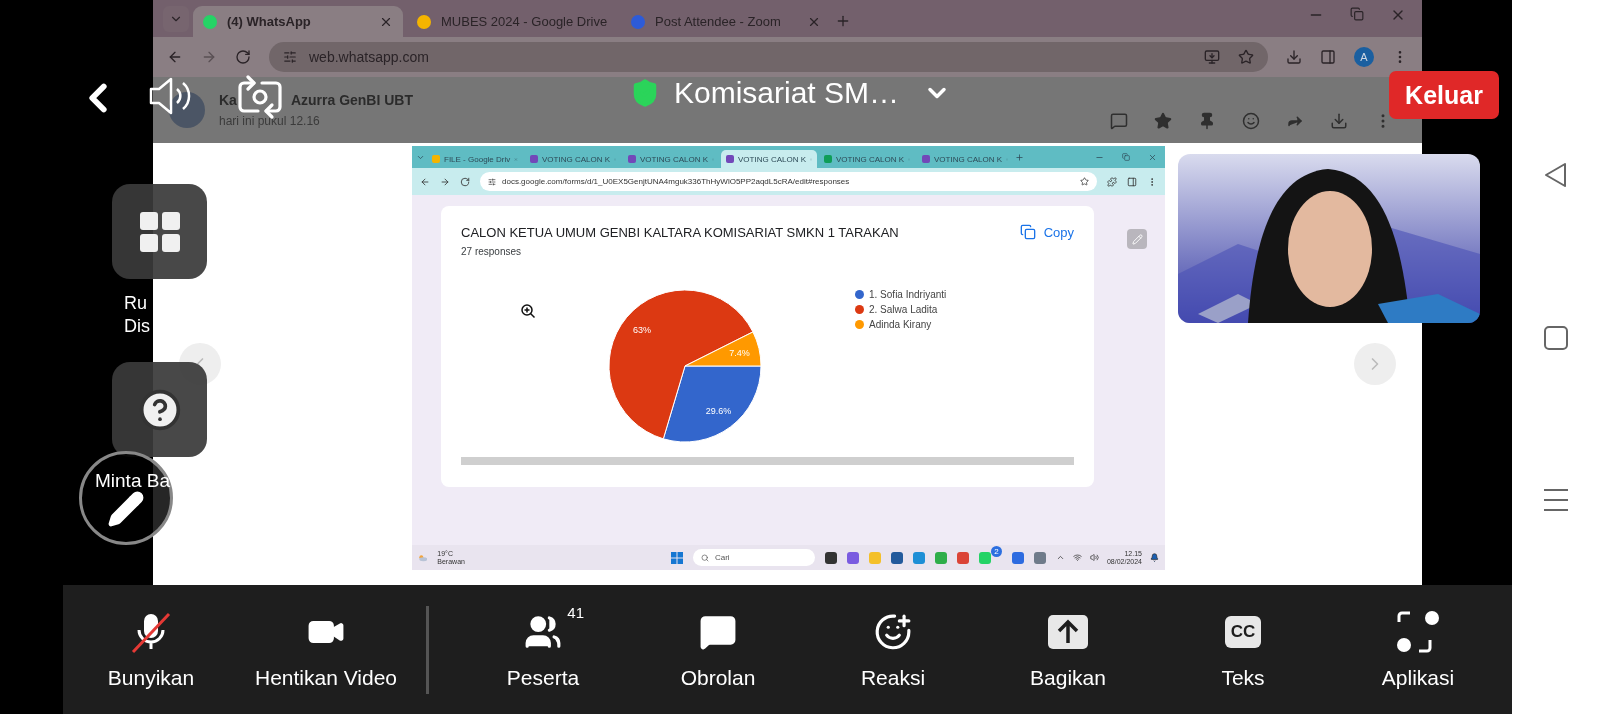 The height and width of the screenshot is (714, 1599). Describe the element at coordinates (768, 57) in the screenshot. I see `address-bar: web.whatsapp.com` at that location.